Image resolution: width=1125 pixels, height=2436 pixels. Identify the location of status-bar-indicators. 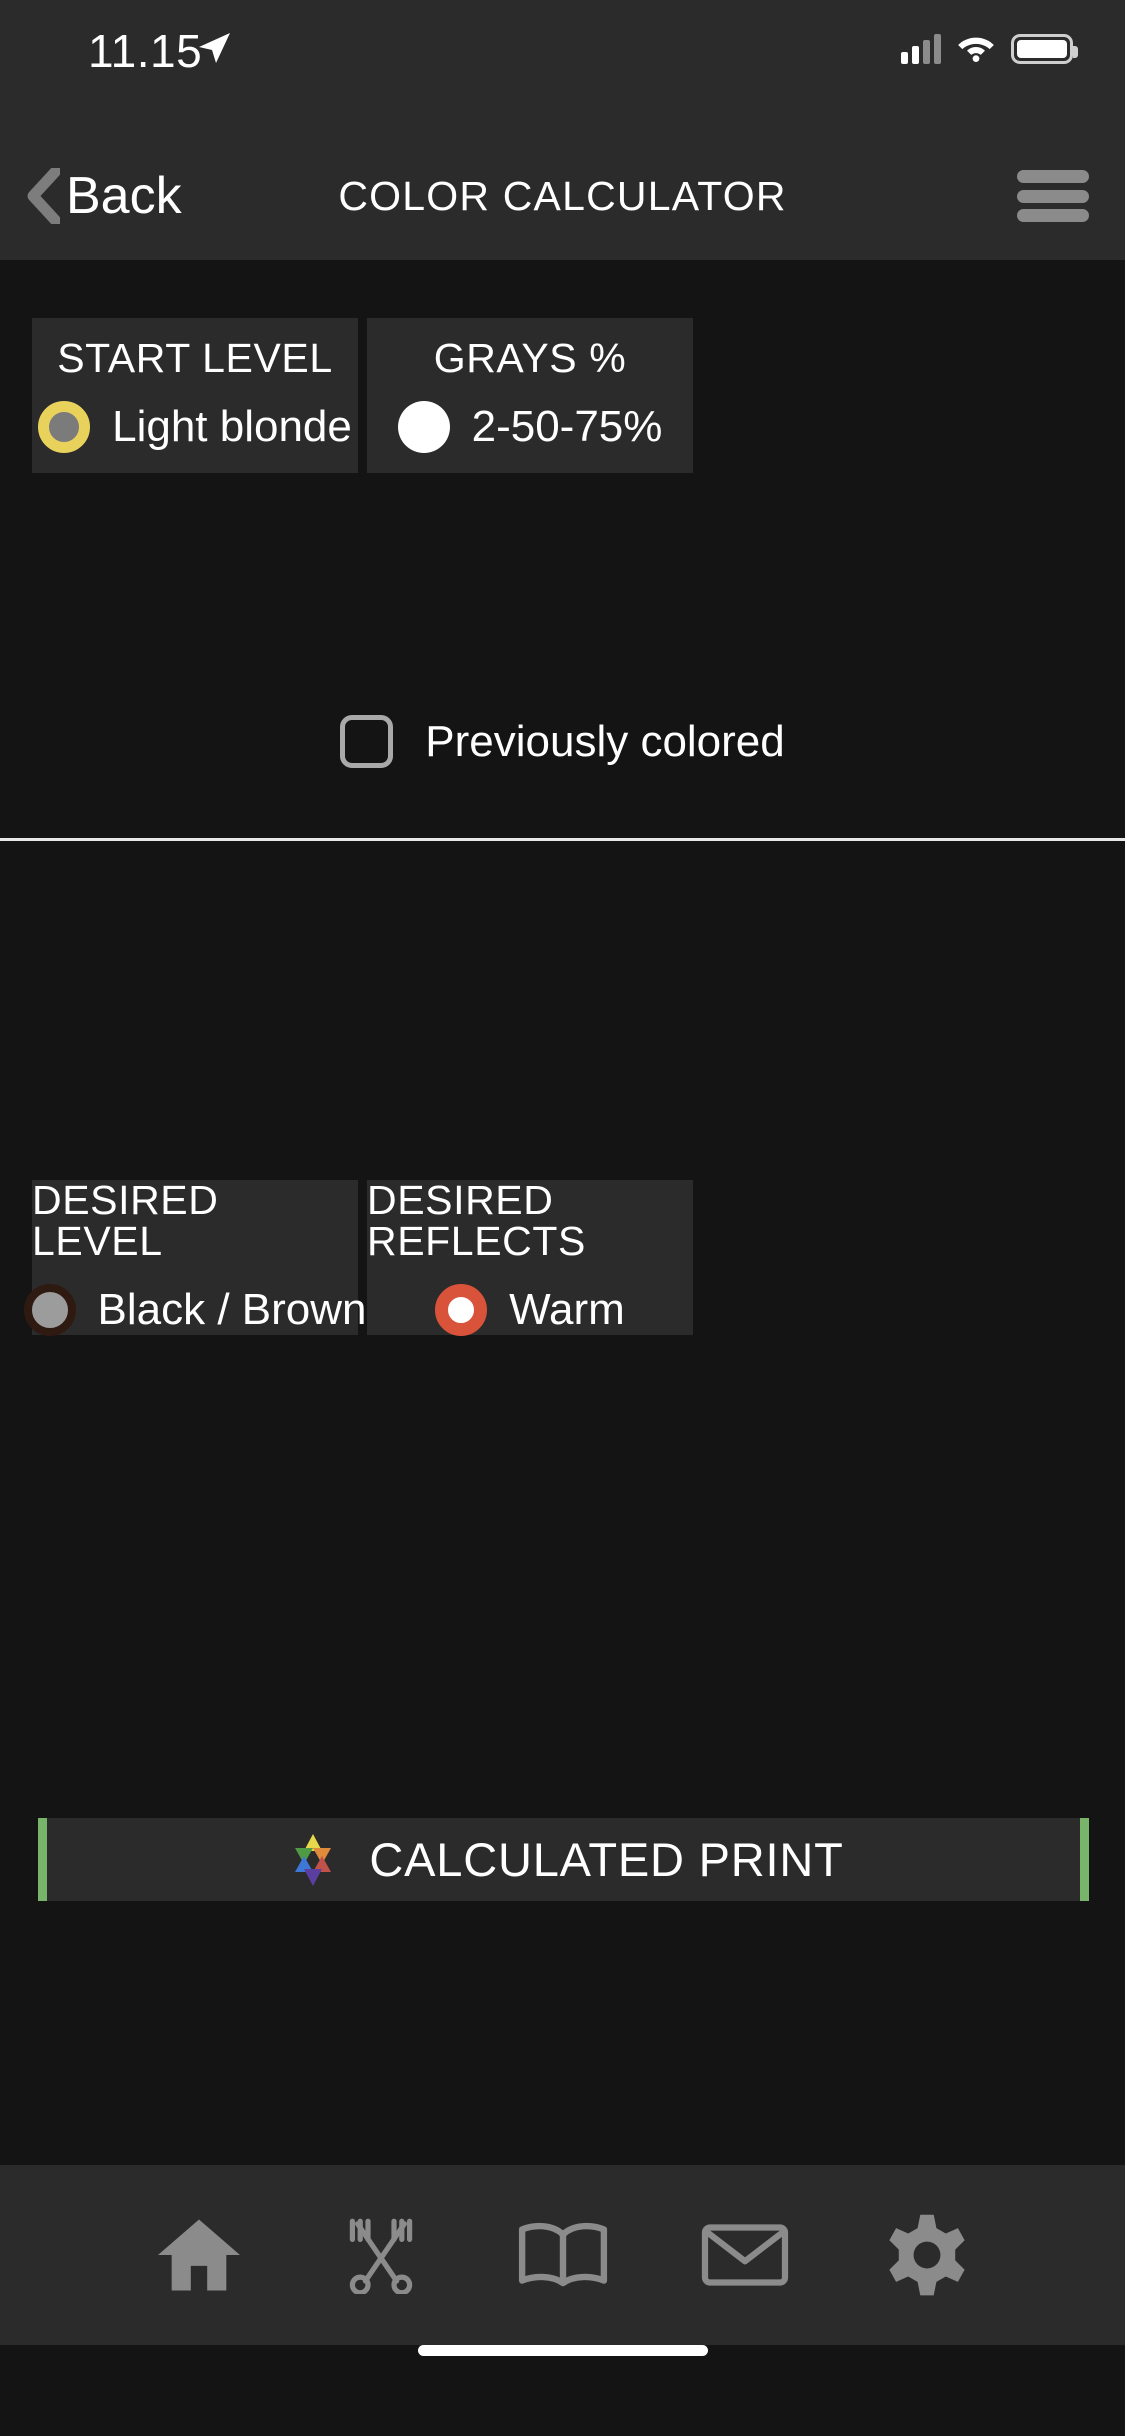
(989, 48).